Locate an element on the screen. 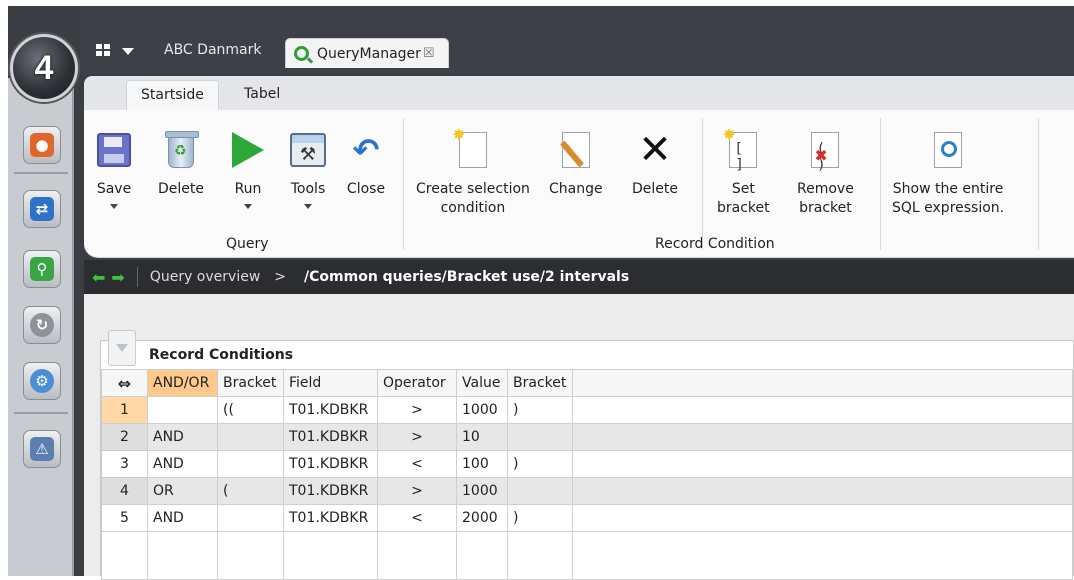 This screenshot has height=580, width=1074. tab-abc-danmark: ABC Danmark is located at coordinates (212, 50).